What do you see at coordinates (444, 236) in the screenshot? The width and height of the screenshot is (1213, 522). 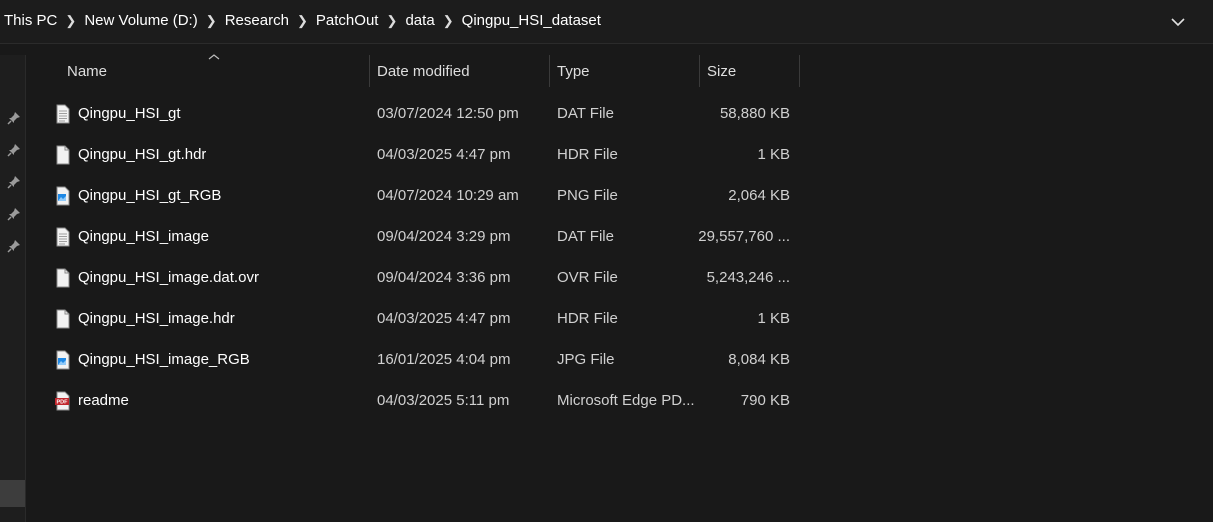 I see `file-date: 09/04/2024 3:29 pm` at bounding box center [444, 236].